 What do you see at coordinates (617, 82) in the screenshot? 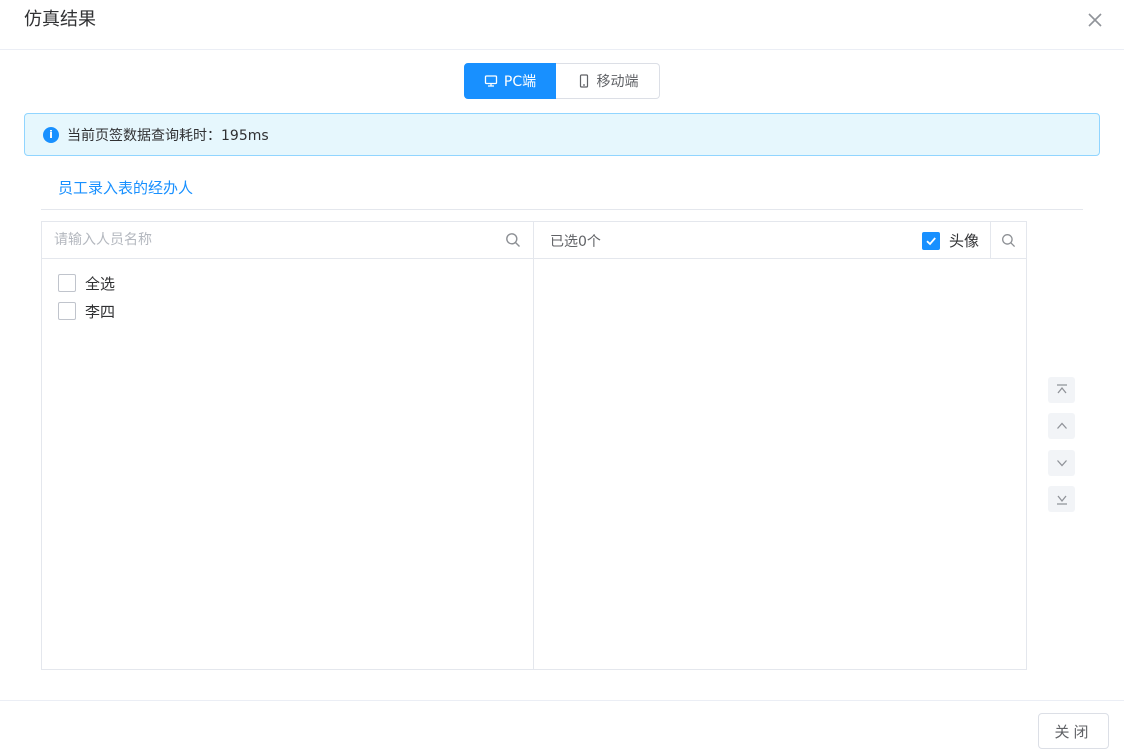
I see `tab-mobile-label: 移动端` at bounding box center [617, 82].